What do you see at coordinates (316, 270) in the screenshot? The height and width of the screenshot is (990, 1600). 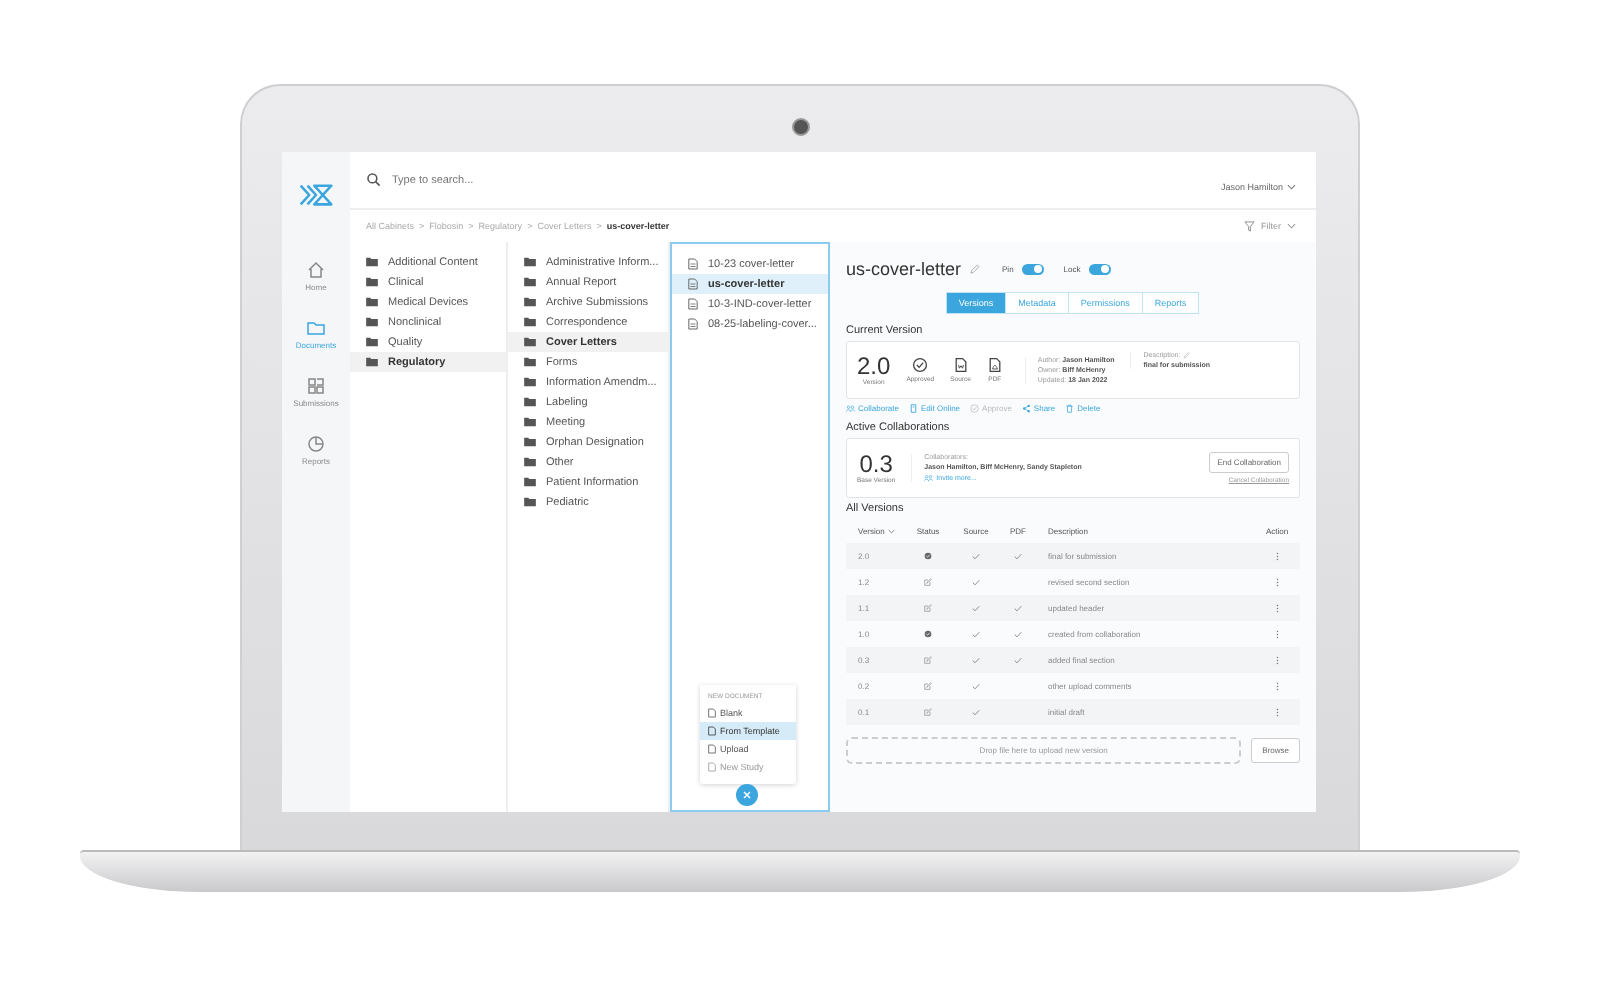 I see `home-icon` at bounding box center [316, 270].